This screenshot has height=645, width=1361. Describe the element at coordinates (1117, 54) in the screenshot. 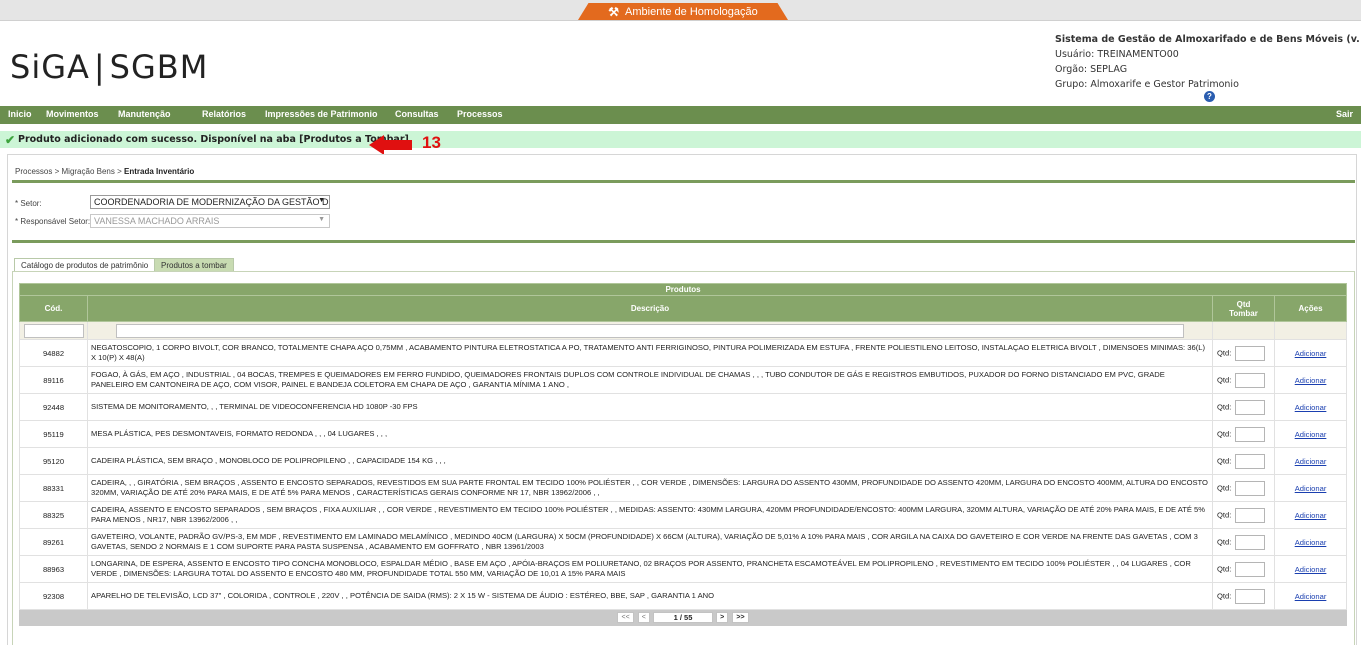

I see `user-info: Usuário: TREINAMENTO00` at that location.